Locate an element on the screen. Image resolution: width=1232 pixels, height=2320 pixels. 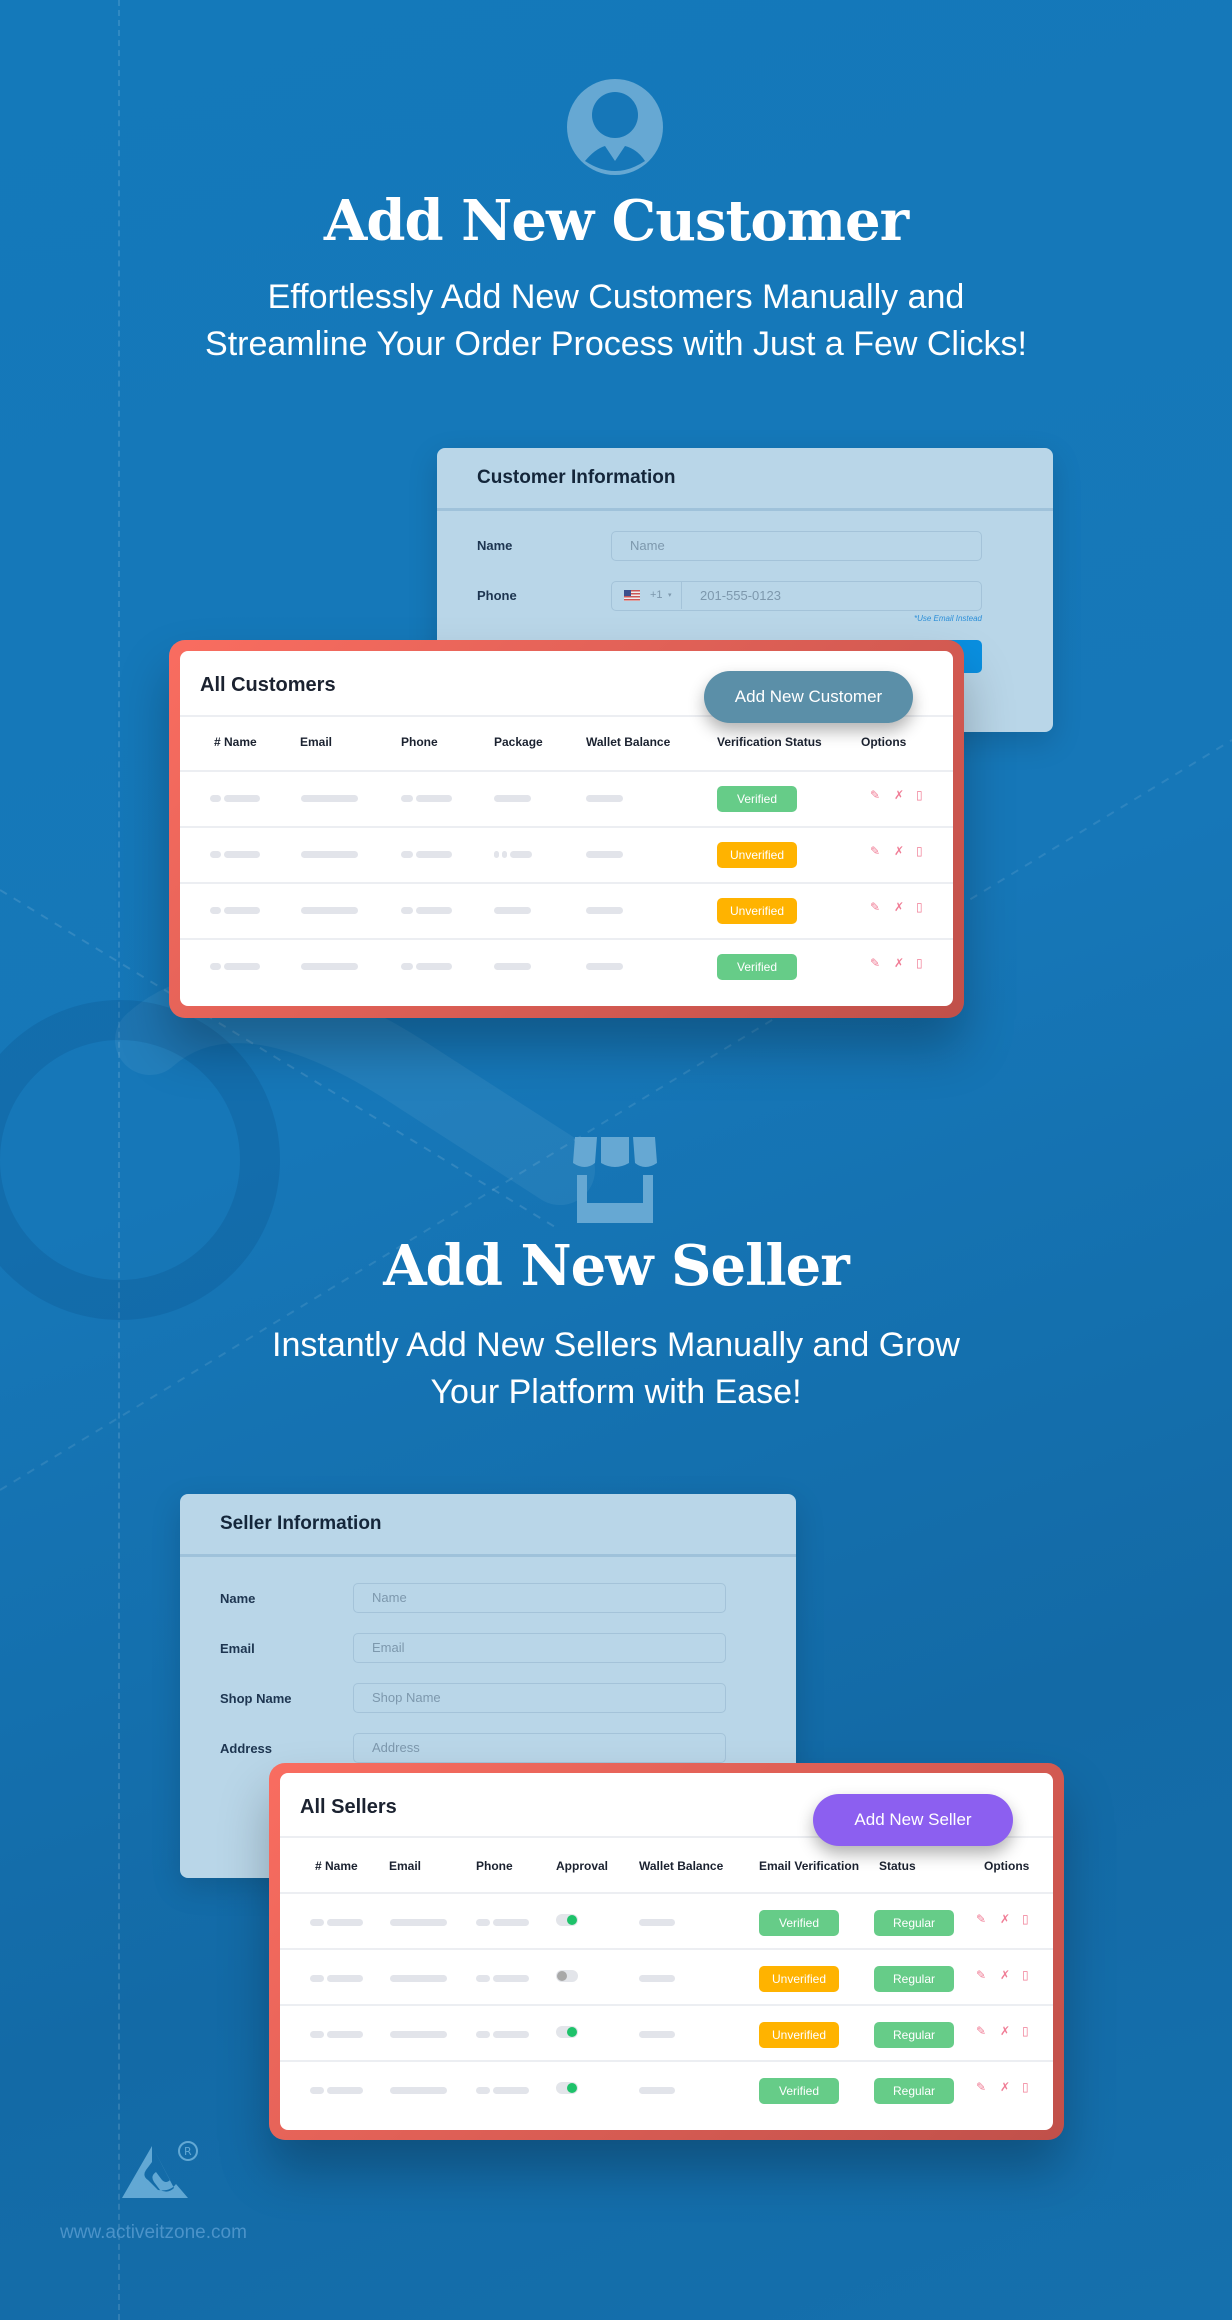
column-header: Options is located at coordinates (884, 742).